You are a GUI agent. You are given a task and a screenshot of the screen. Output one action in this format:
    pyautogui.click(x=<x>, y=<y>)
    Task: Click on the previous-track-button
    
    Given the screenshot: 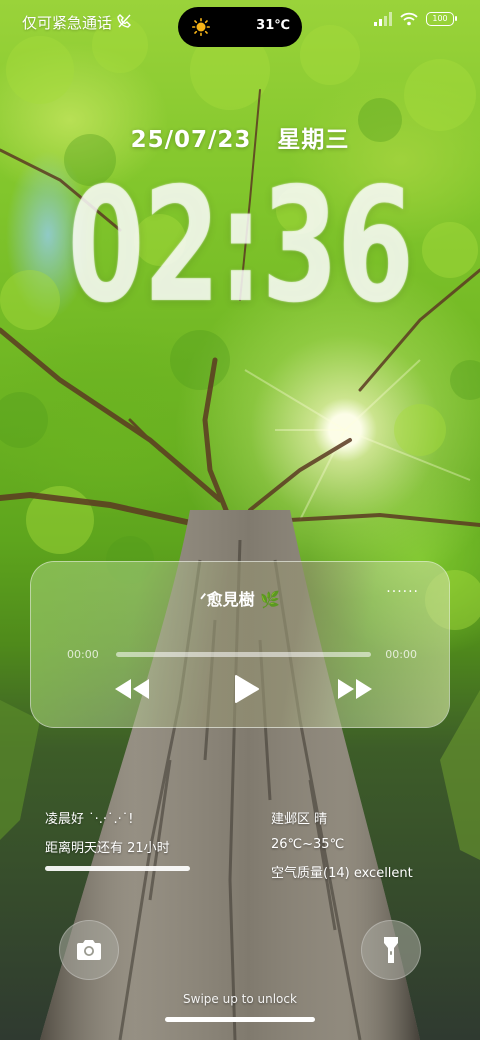 What is the action you would take?
    pyautogui.click(x=132, y=689)
    